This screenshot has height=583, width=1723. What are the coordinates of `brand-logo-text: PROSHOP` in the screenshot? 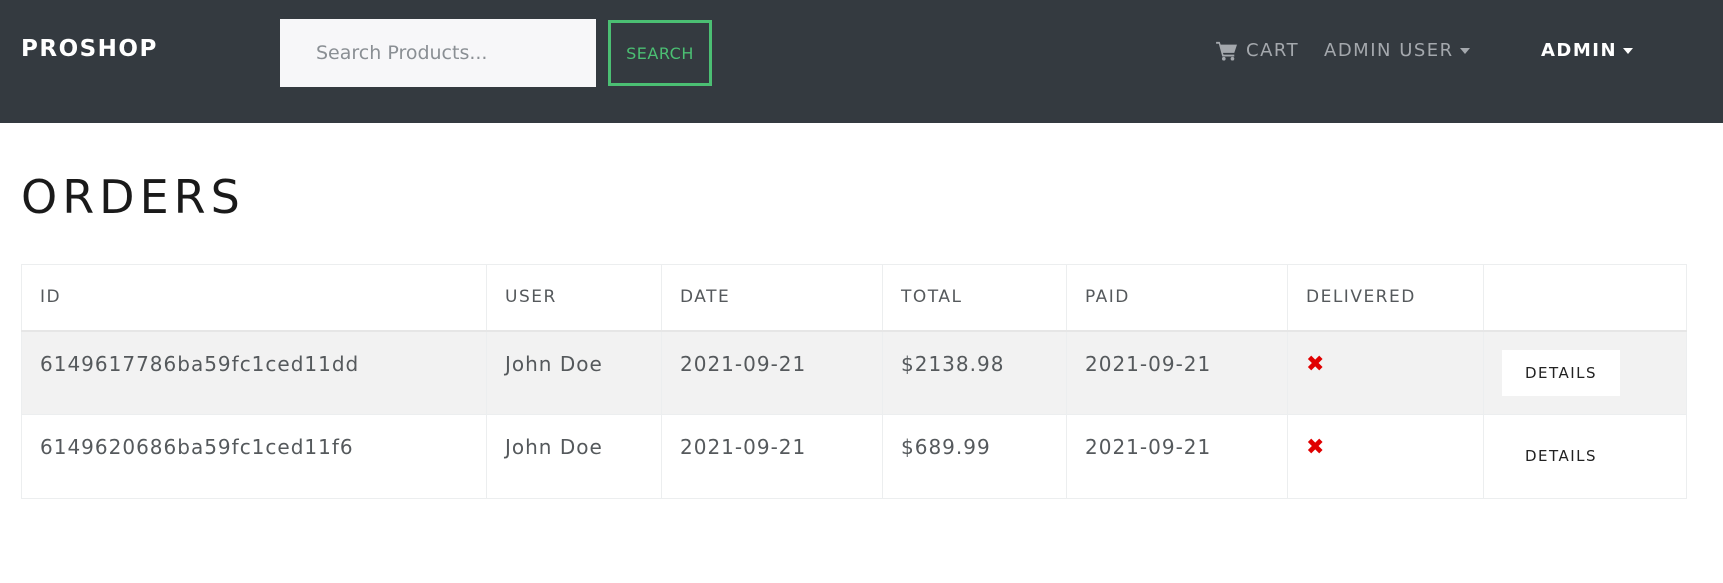 It's located at (89, 49).